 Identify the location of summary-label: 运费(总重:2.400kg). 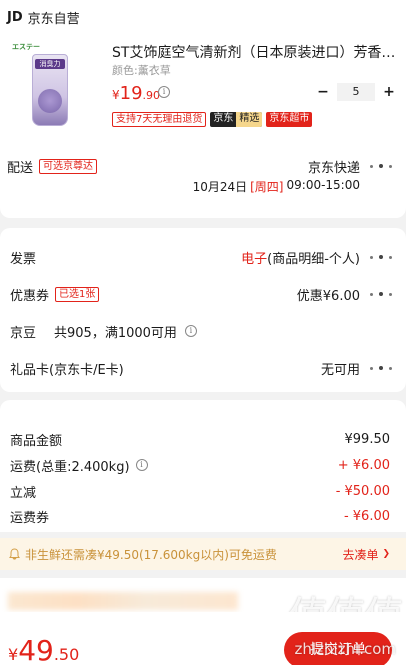
(70, 467).